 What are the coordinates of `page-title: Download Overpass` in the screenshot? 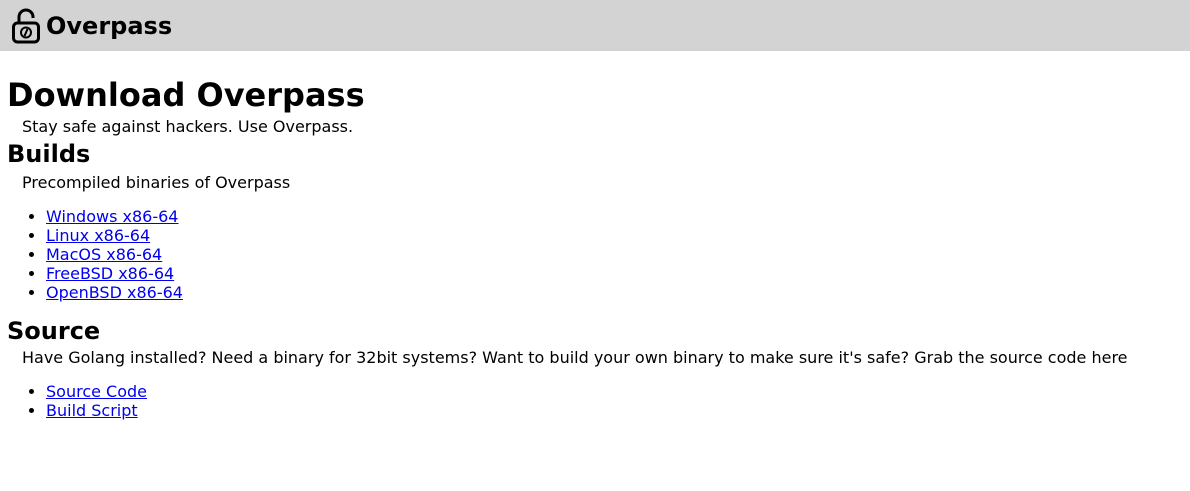 It's located at (186, 95).